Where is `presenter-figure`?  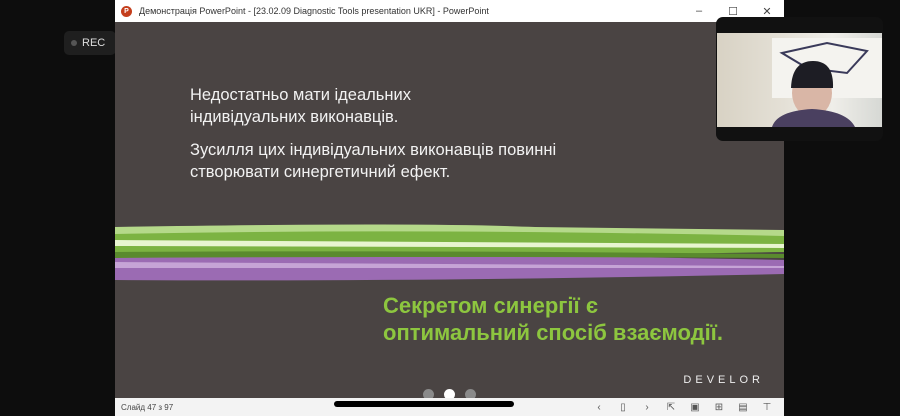
presenter-figure is located at coordinates (827, 82).